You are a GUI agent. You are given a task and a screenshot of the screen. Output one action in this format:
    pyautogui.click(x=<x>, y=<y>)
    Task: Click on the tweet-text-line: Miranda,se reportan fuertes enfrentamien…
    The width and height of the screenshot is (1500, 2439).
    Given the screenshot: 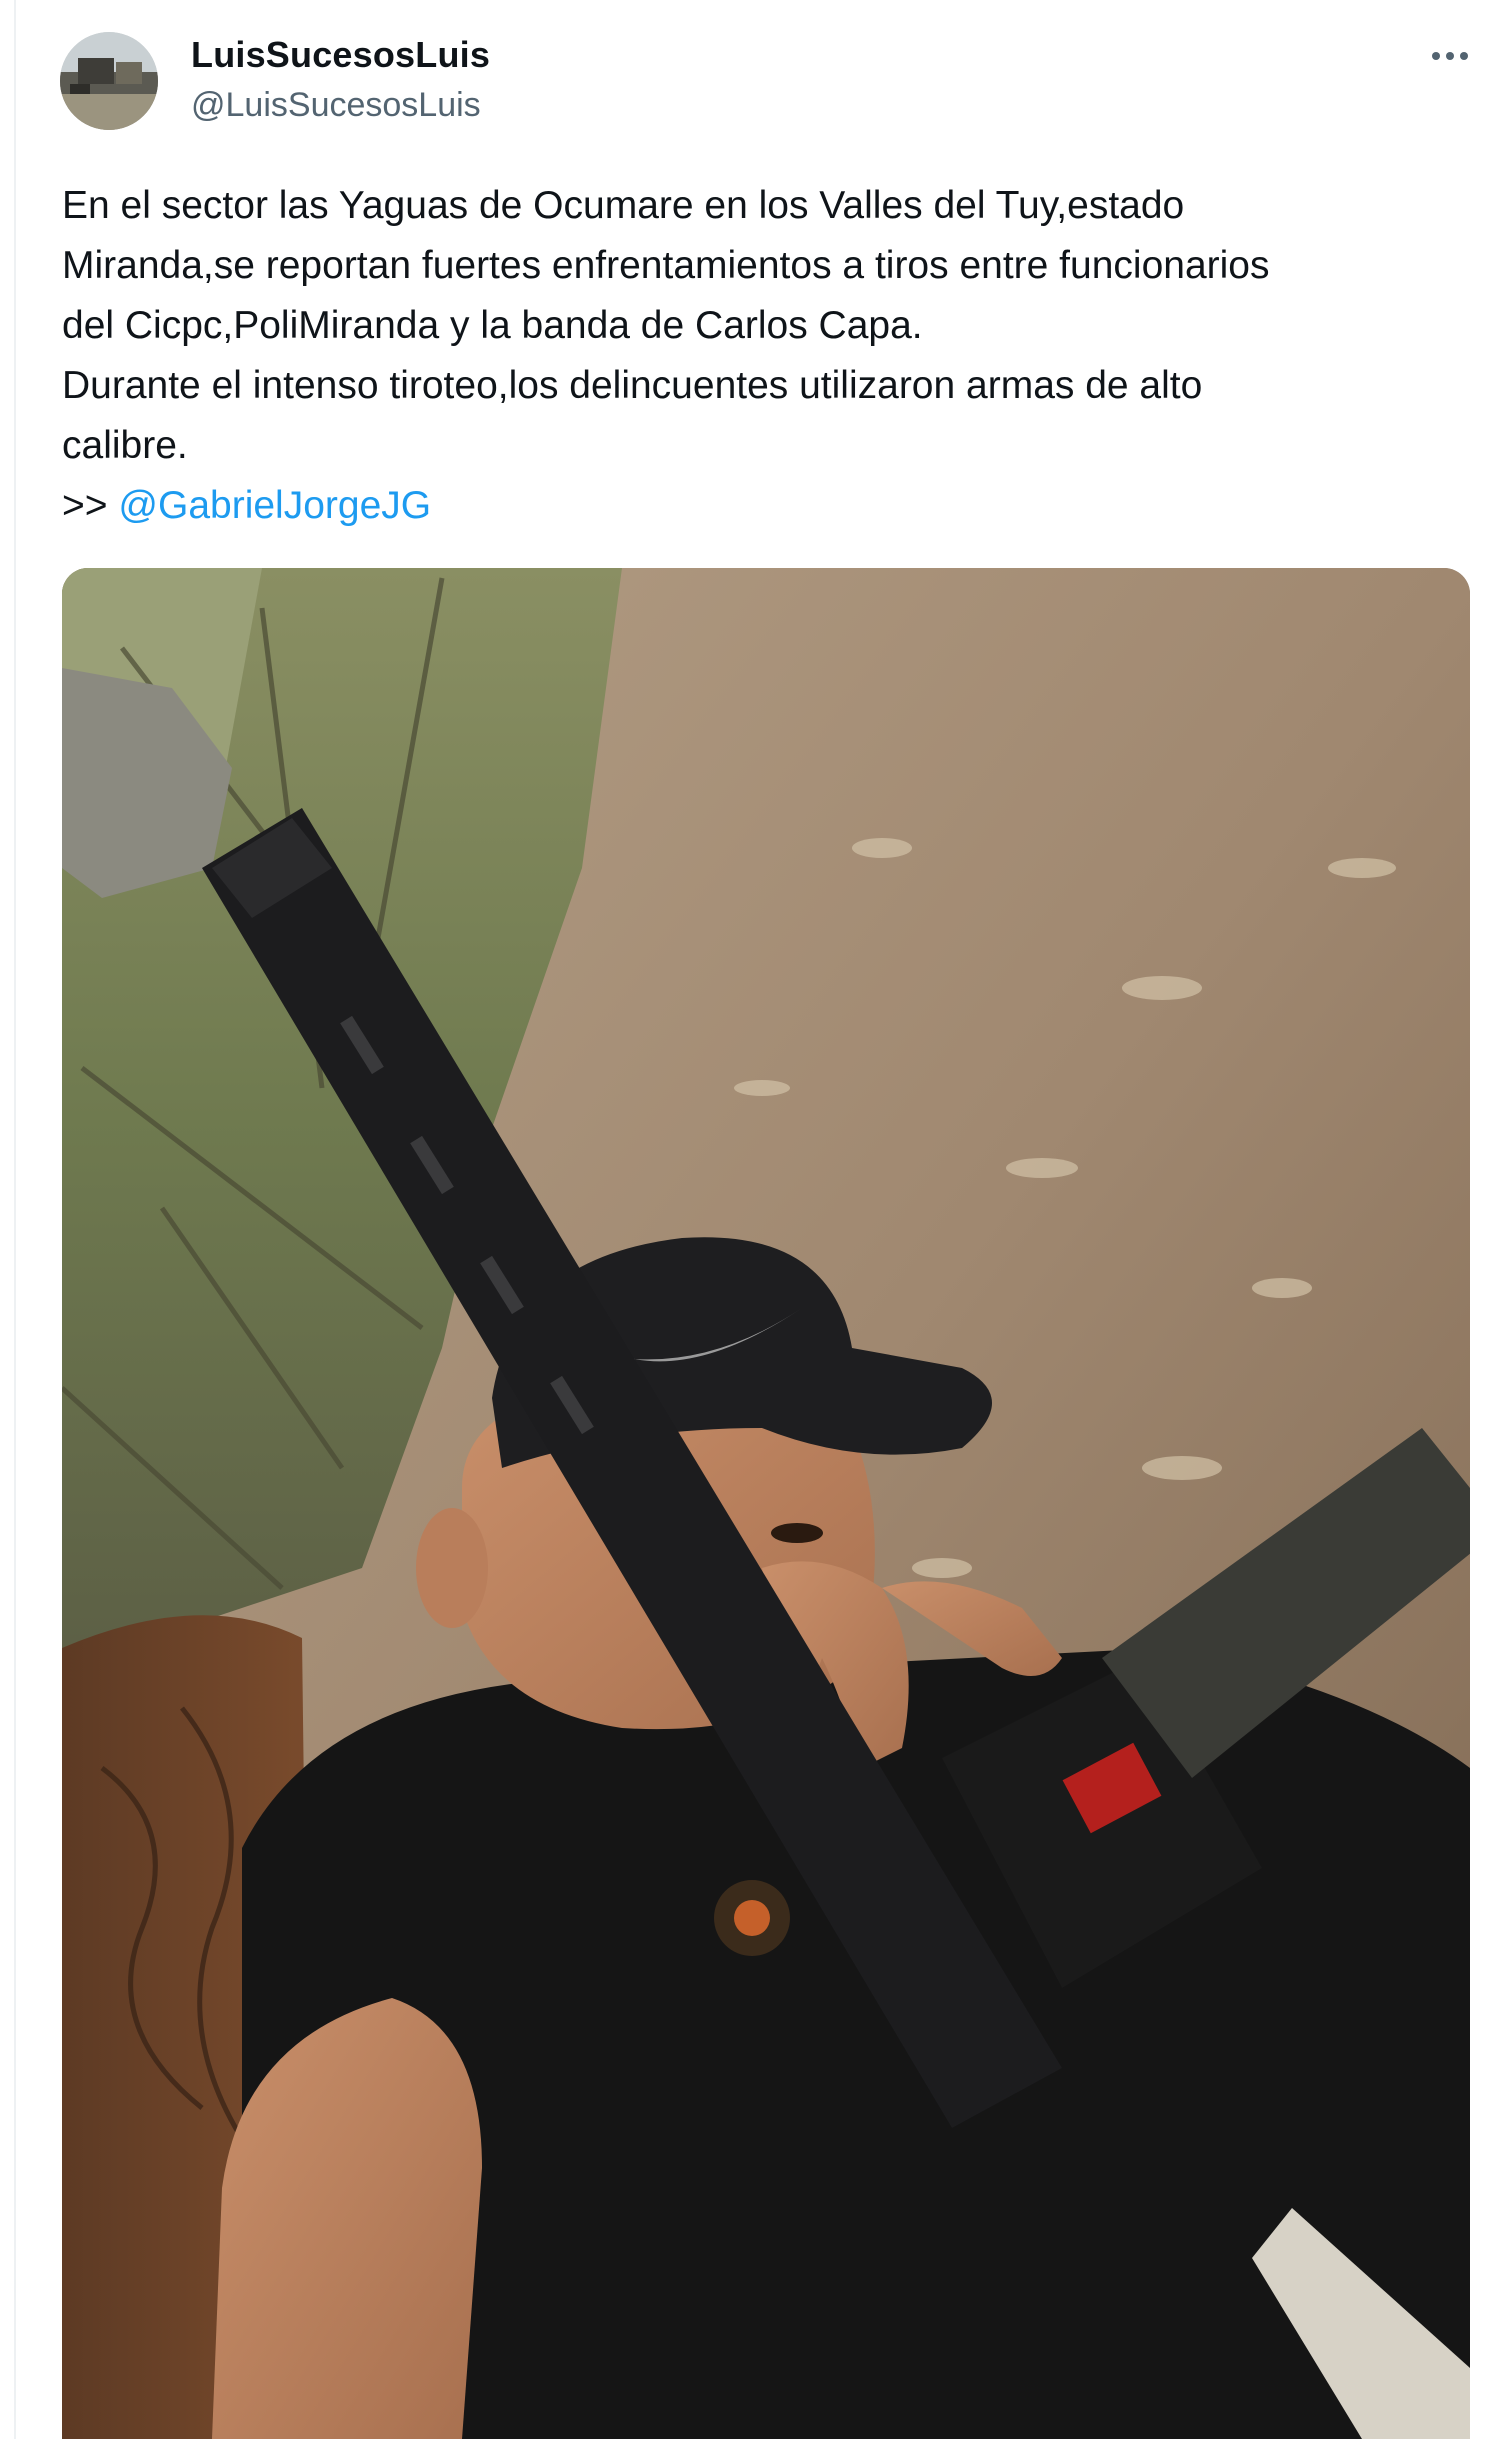 What is the action you would take?
    pyautogui.click(x=666, y=265)
    